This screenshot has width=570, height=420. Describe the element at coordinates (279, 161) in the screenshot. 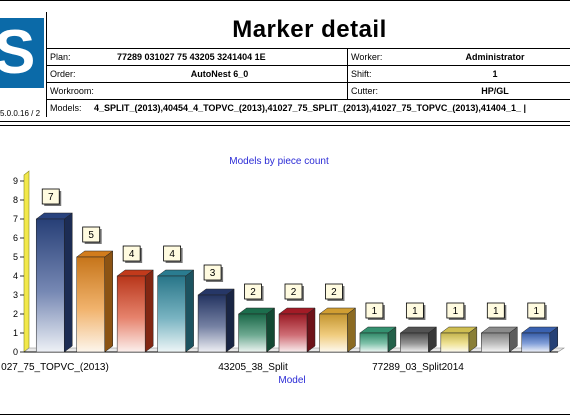

I see `chart-title: Models by piece count` at that location.